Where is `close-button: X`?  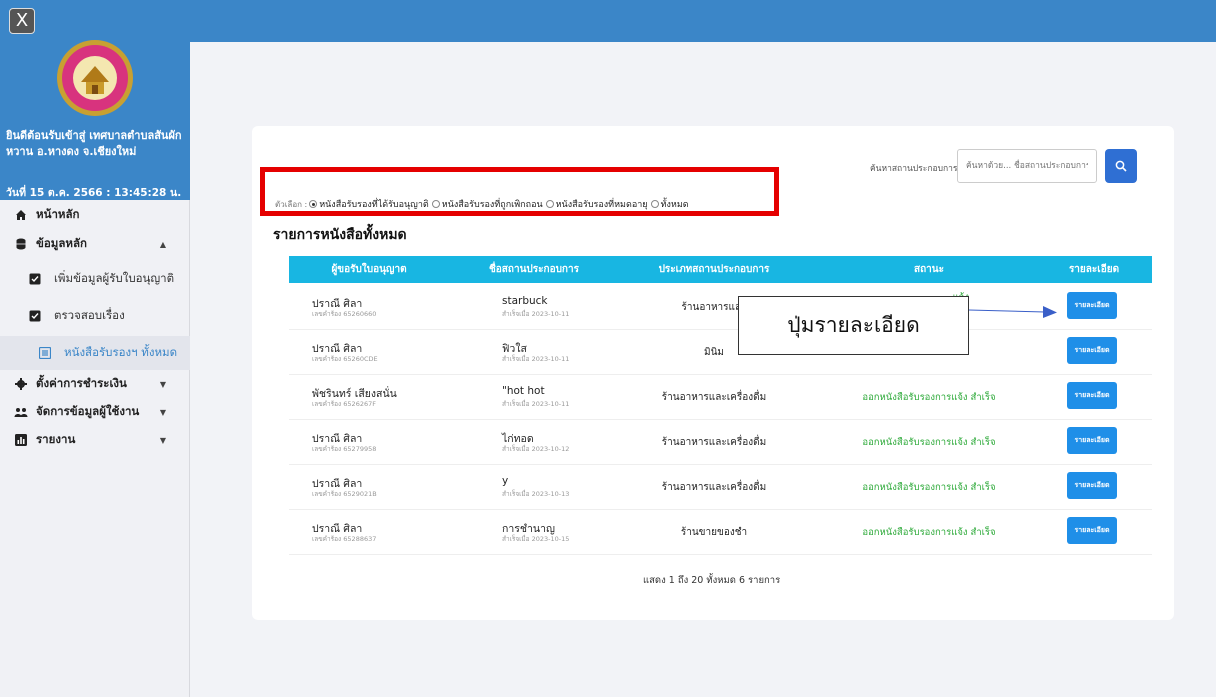
close-button: X is located at coordinates (22, 21).